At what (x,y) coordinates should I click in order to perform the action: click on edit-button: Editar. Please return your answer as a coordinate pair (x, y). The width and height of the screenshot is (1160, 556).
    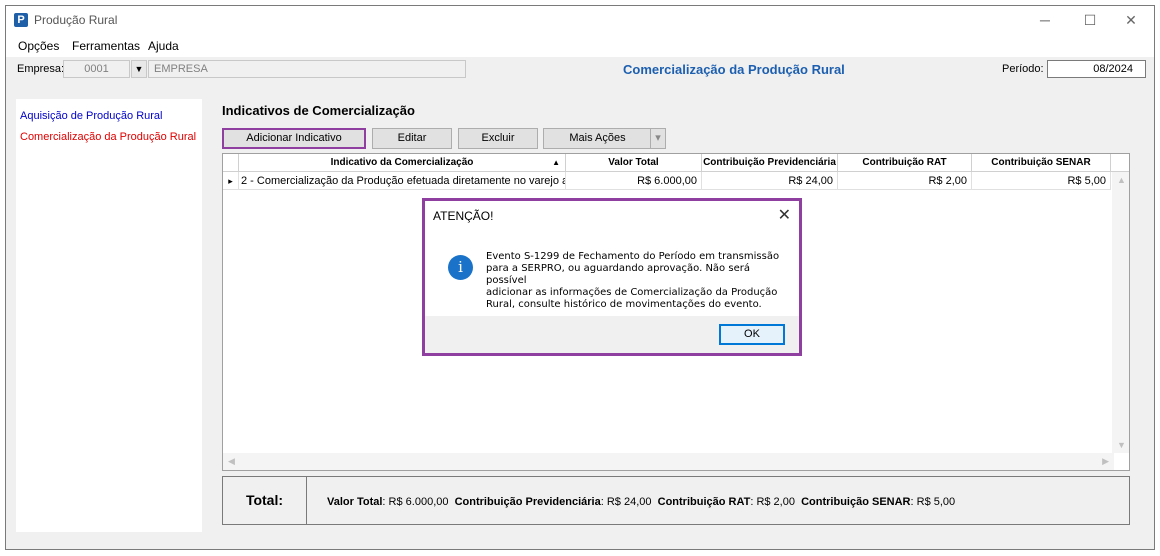
    Looking at the image, I should click on (412, 138).